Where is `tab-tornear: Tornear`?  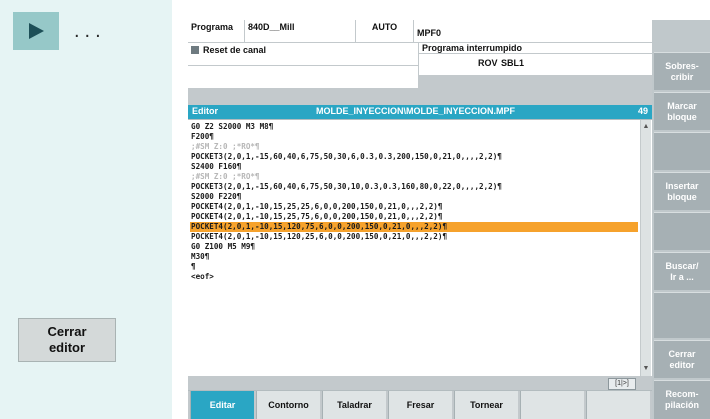
tab-tornear: Tornear is located at coordinates (486, 405).